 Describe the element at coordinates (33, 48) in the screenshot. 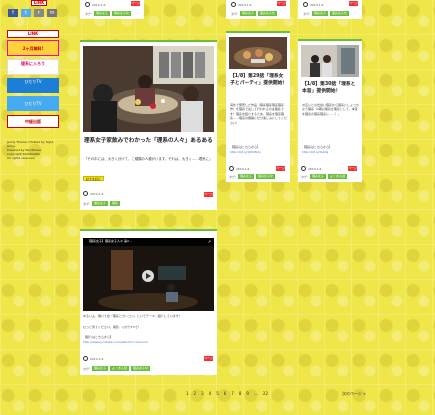

I see `promo-banner-free: 2ヶ月無料!` at that location.